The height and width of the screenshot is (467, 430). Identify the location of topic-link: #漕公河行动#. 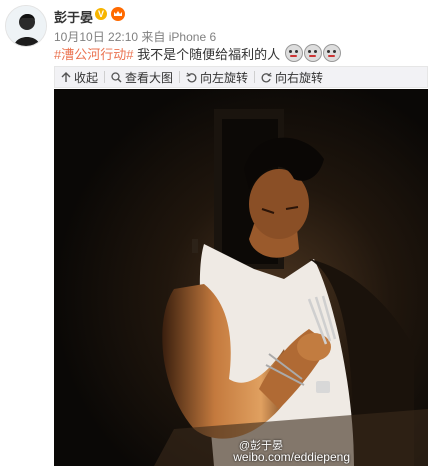
(93, 54).